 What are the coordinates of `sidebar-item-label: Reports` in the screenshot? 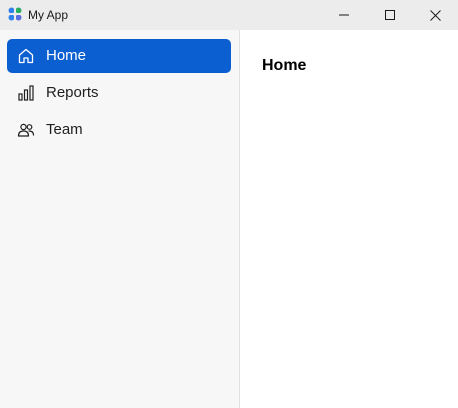 It's located at (72, 92).